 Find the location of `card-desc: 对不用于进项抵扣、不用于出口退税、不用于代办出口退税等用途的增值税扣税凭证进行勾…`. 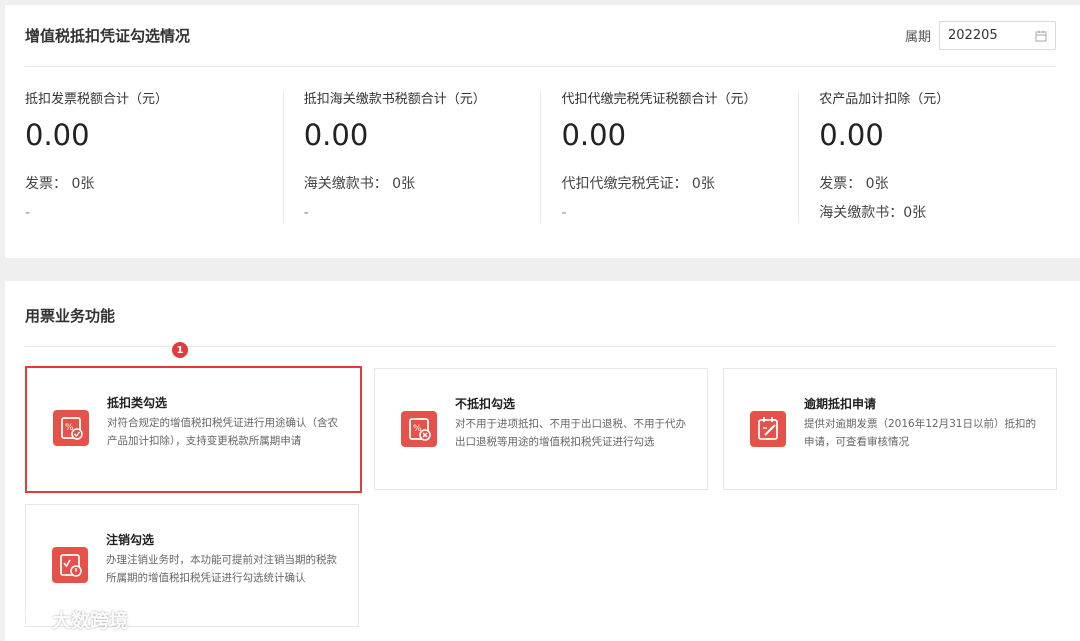

card-desc: 对不用于进项抵扣、不用于出口退税、不用于代办出口退税等用途的增值税扣税凭证进行勾… is located at coordinates (570, 433).